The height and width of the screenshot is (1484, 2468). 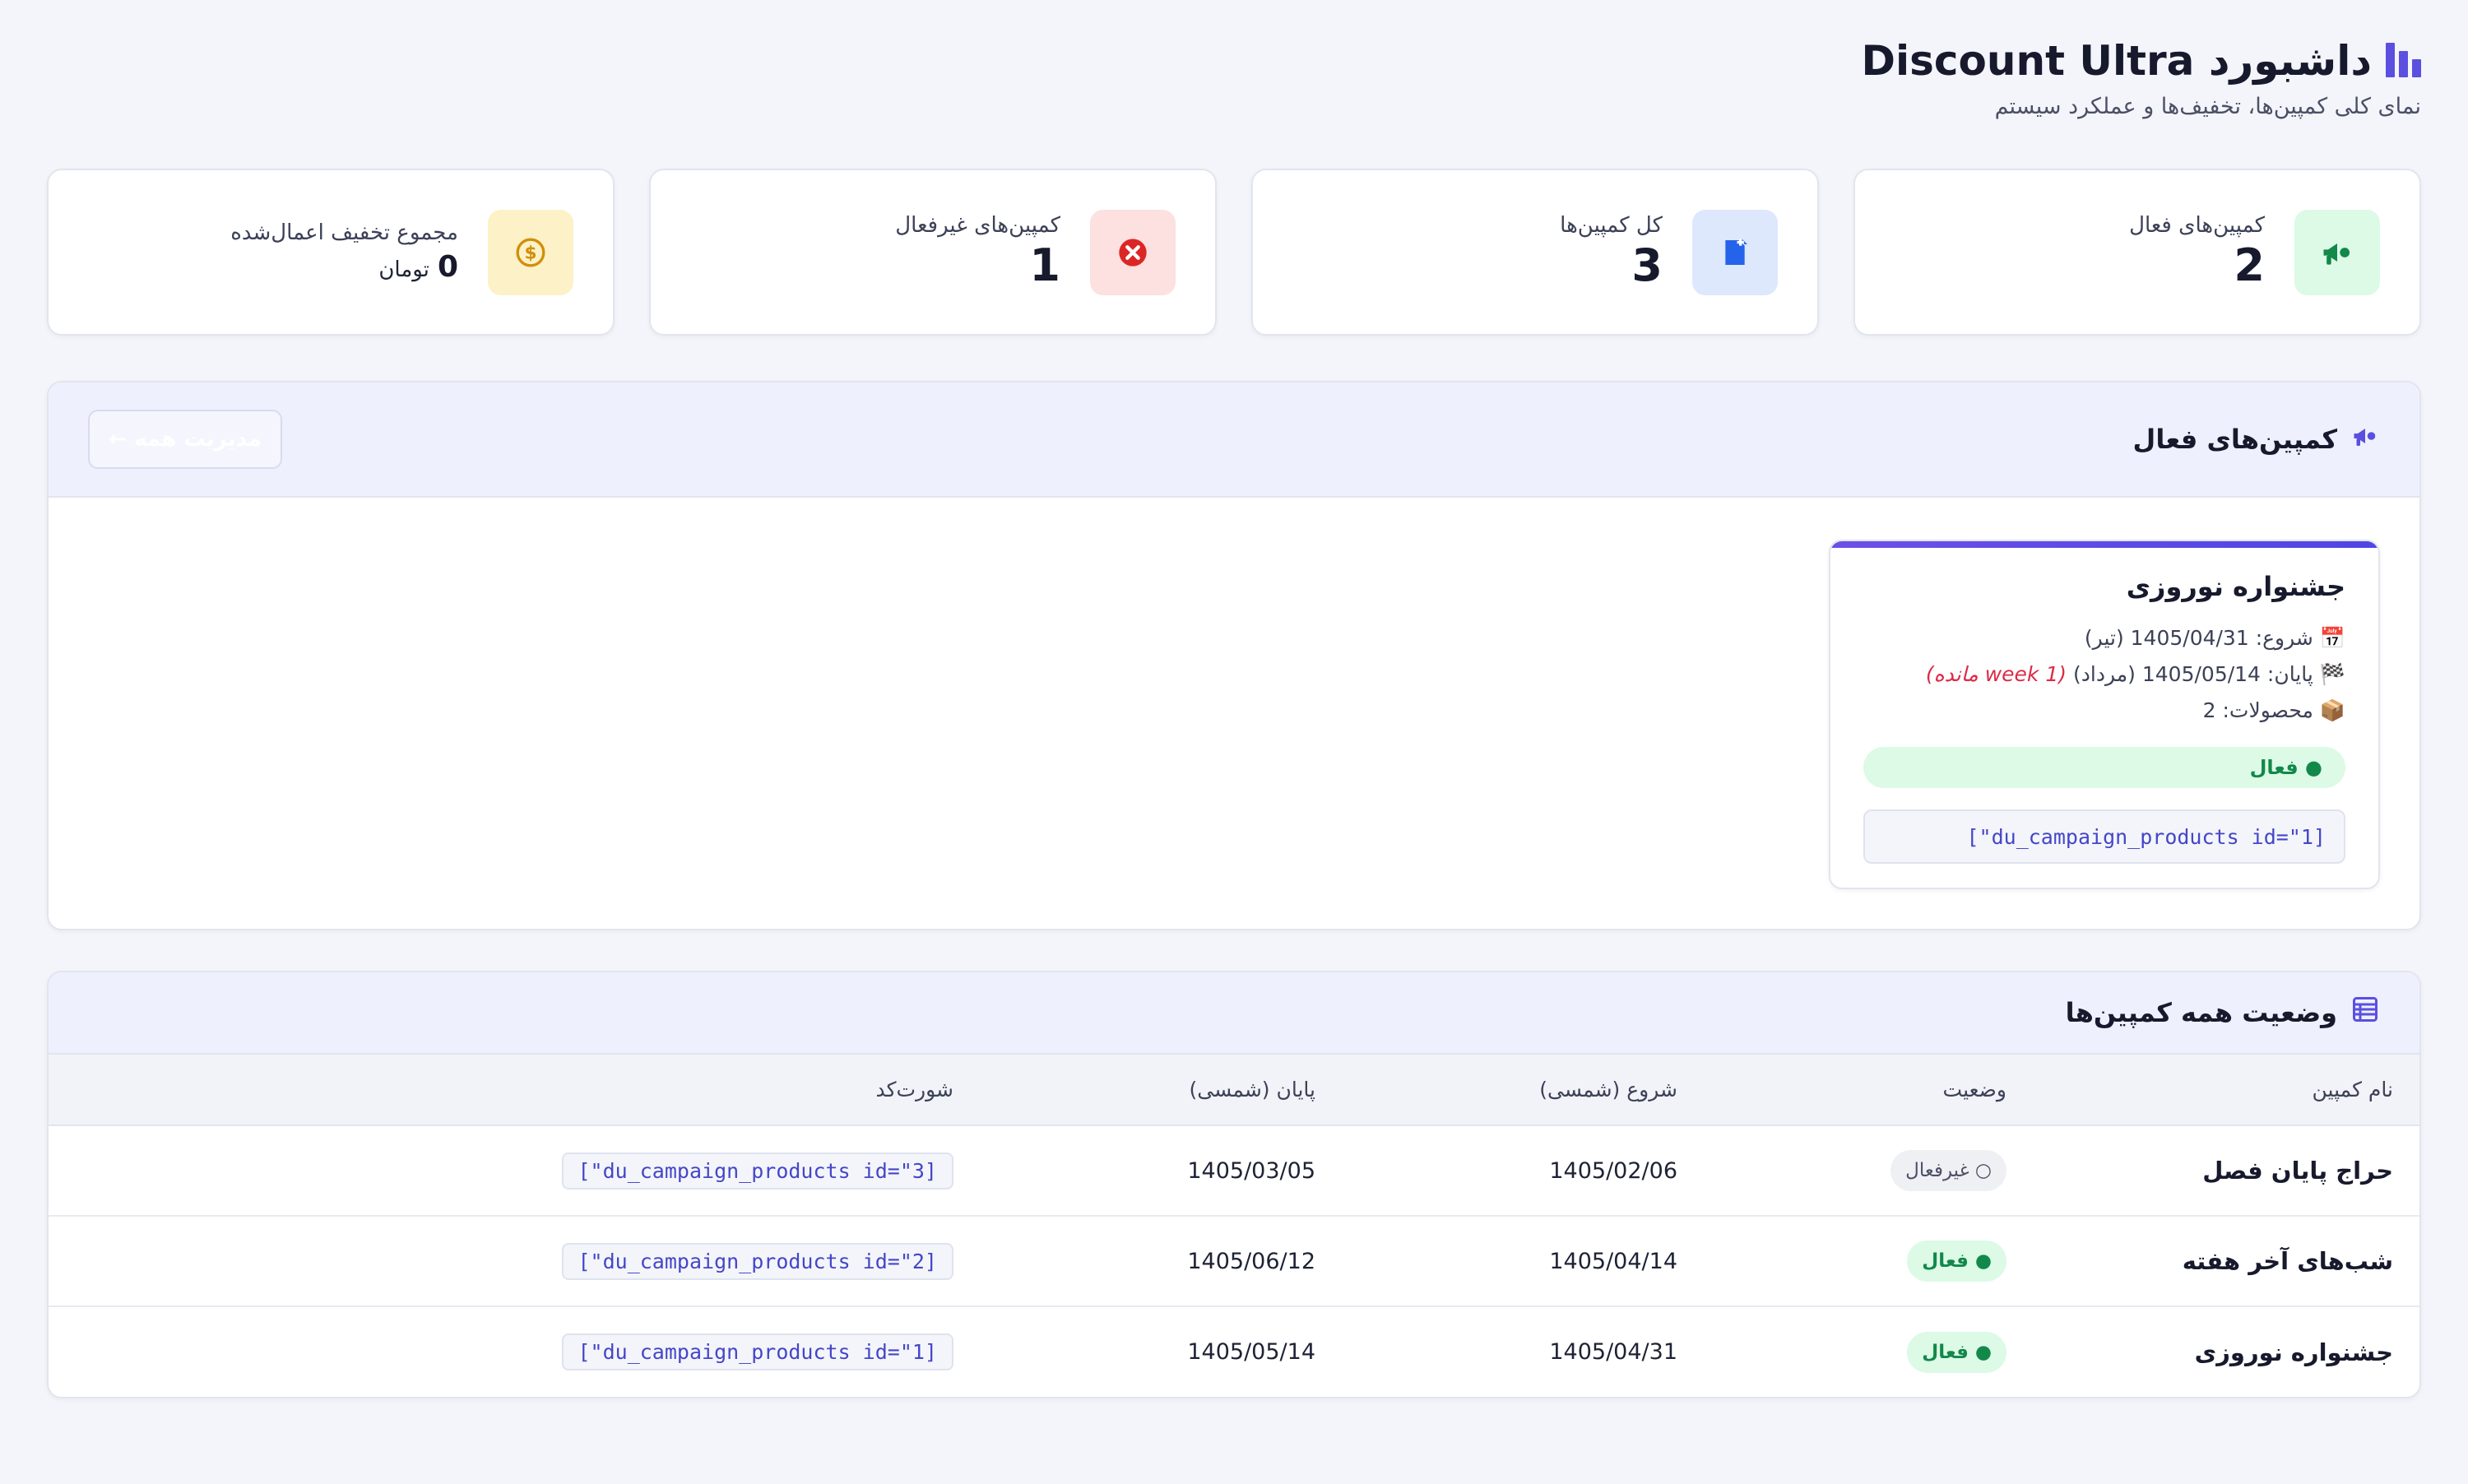 What do you see at coordinates (1044, 265) in the screenshot?
I see `stat-value: 1` at bounding box center [1044, 265].